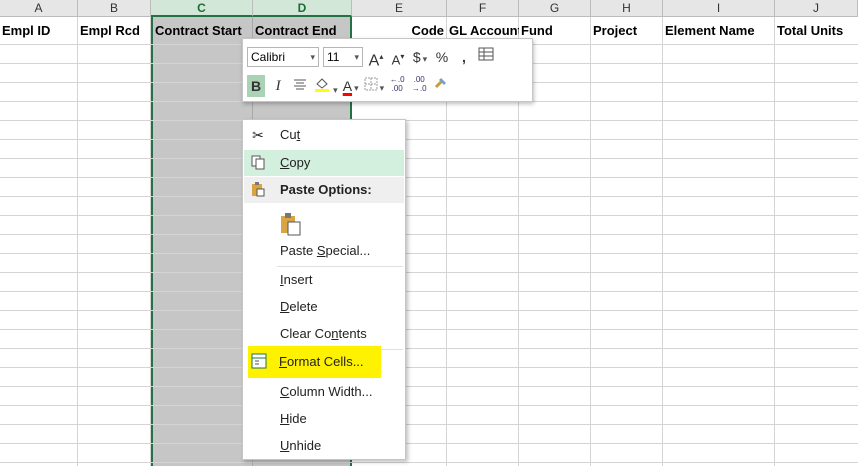  Describe the element at coordinates (442, 57) in the screenshot. I see `percent-style-icon: %` at that location.